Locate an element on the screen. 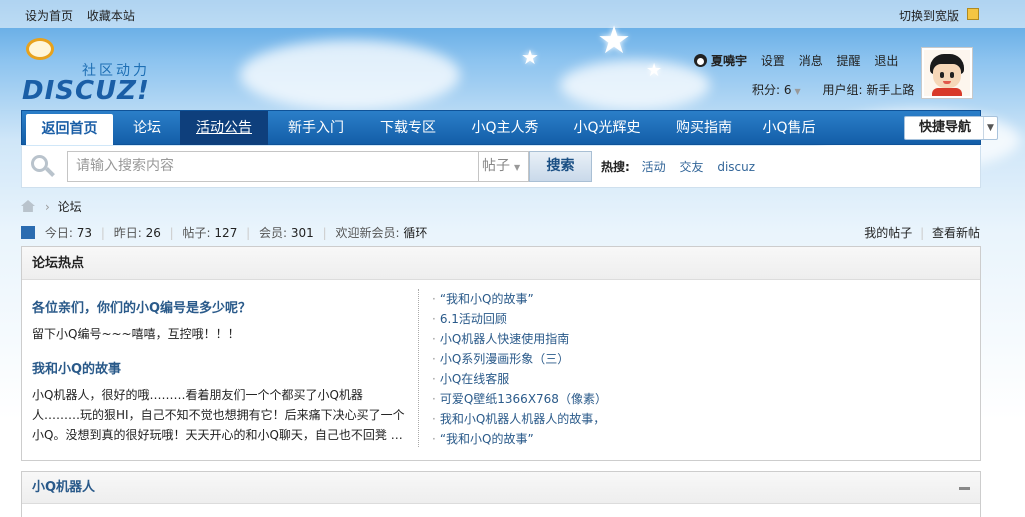  search-type-select: 帖子 ▼ is located at coordinates (504, 166).